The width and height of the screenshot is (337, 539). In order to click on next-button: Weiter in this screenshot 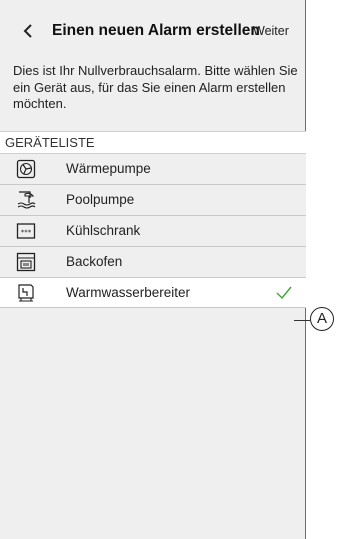, I will do `click(271, 31)`.